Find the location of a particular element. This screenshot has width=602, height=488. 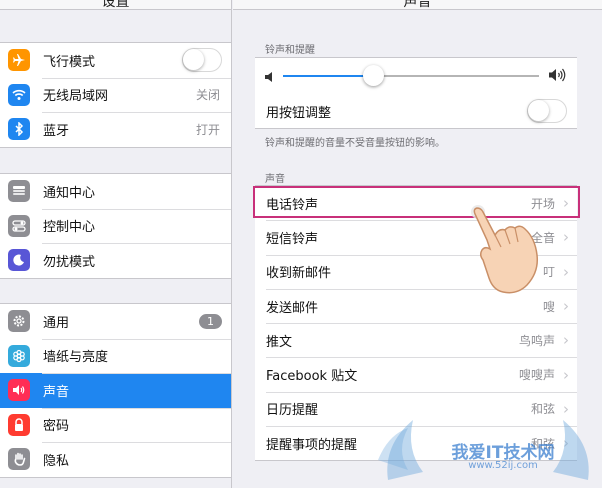

sidebar-item-label: 隐私 is located at coordinates (56, 461).